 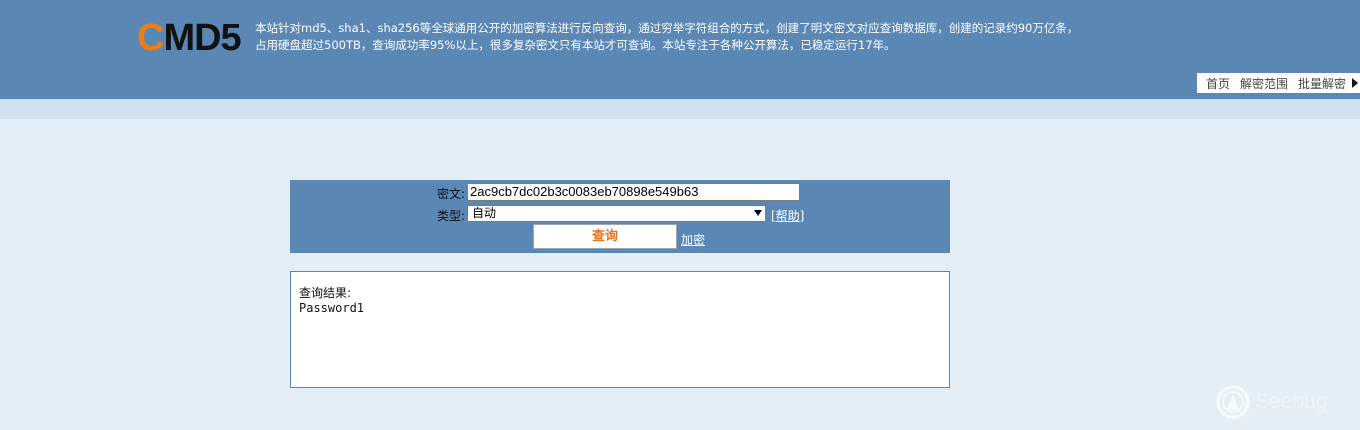 I want to click on result-box: 查询结果: Password1, so click(x=620, y=329).